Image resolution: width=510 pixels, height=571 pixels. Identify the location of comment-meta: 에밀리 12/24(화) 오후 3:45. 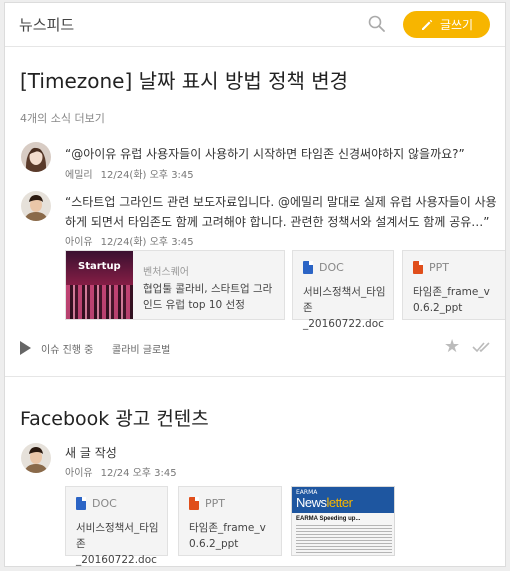
(133, 173).